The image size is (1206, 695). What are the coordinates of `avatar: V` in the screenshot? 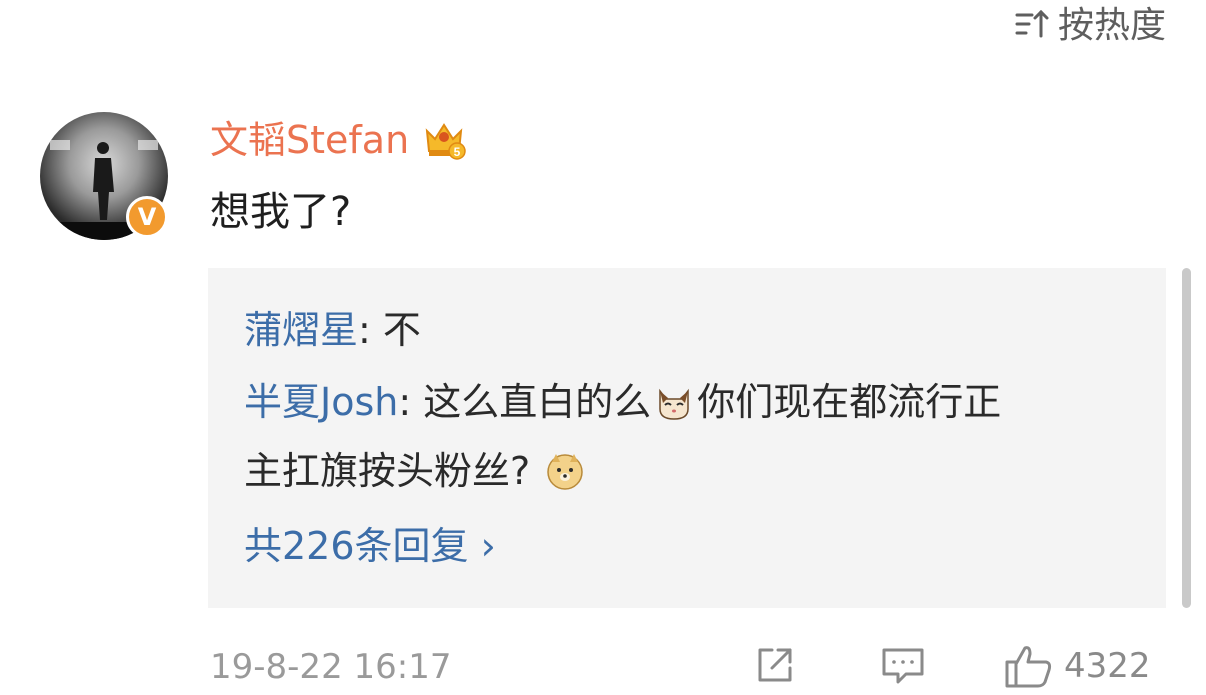 It's located at (104, 176).